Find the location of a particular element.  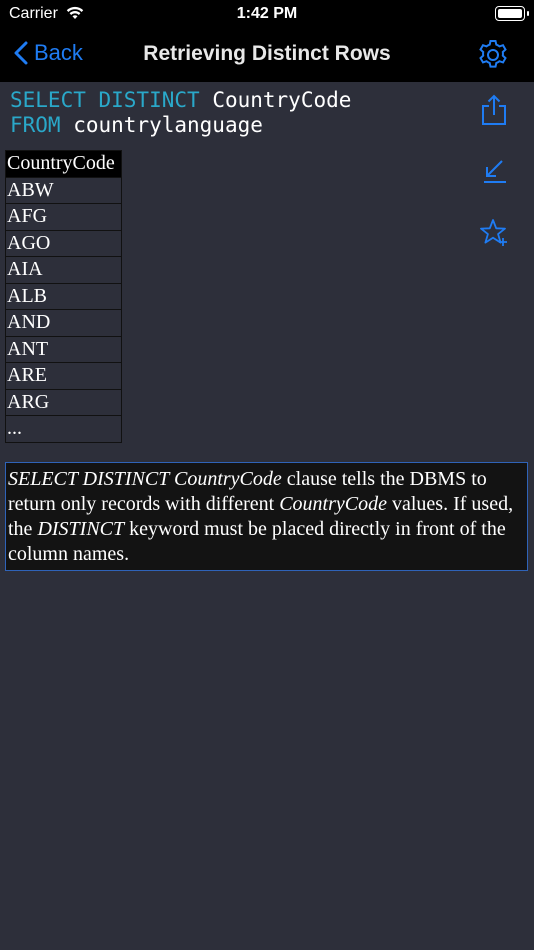

table-row: ABW is located at coordinates (63, 190).